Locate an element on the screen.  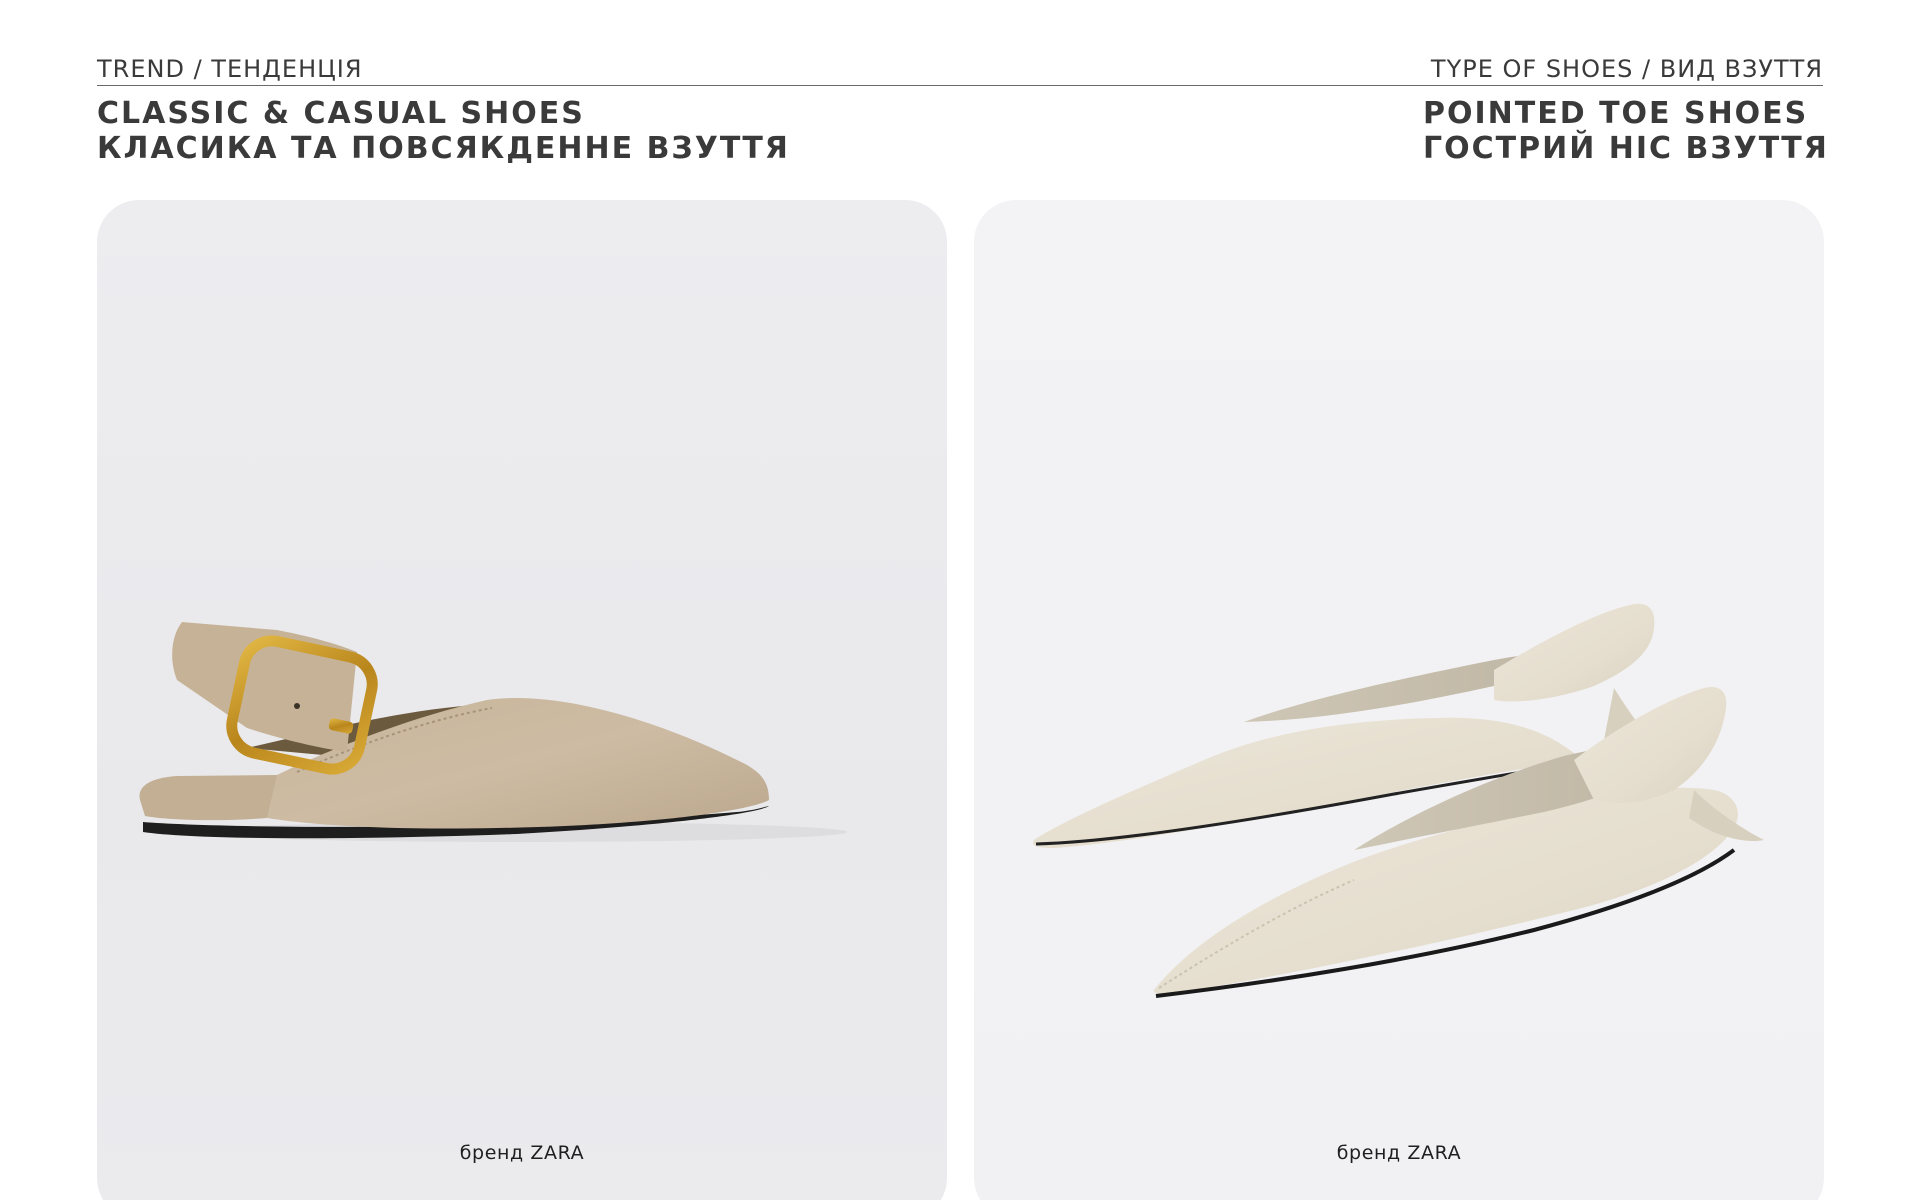
trend-label: TREND / ТЕНДЕНЦІЯ is located at coordinates (230, 69).